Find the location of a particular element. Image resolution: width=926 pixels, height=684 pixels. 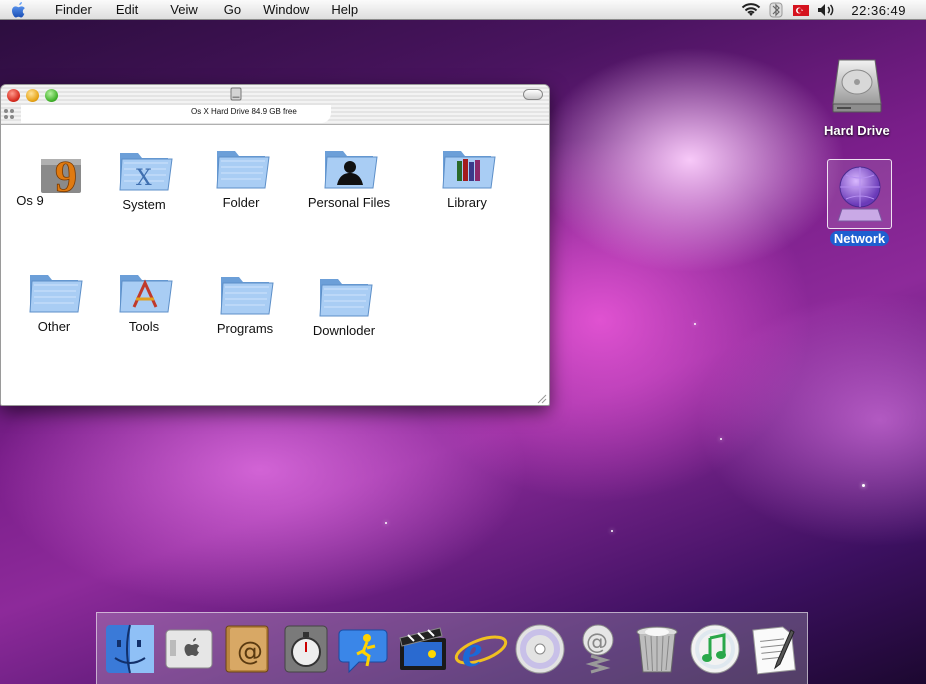

window-titlebar: Os X Hard Drive 84.9 GB free is located at coordinates (275, 105).